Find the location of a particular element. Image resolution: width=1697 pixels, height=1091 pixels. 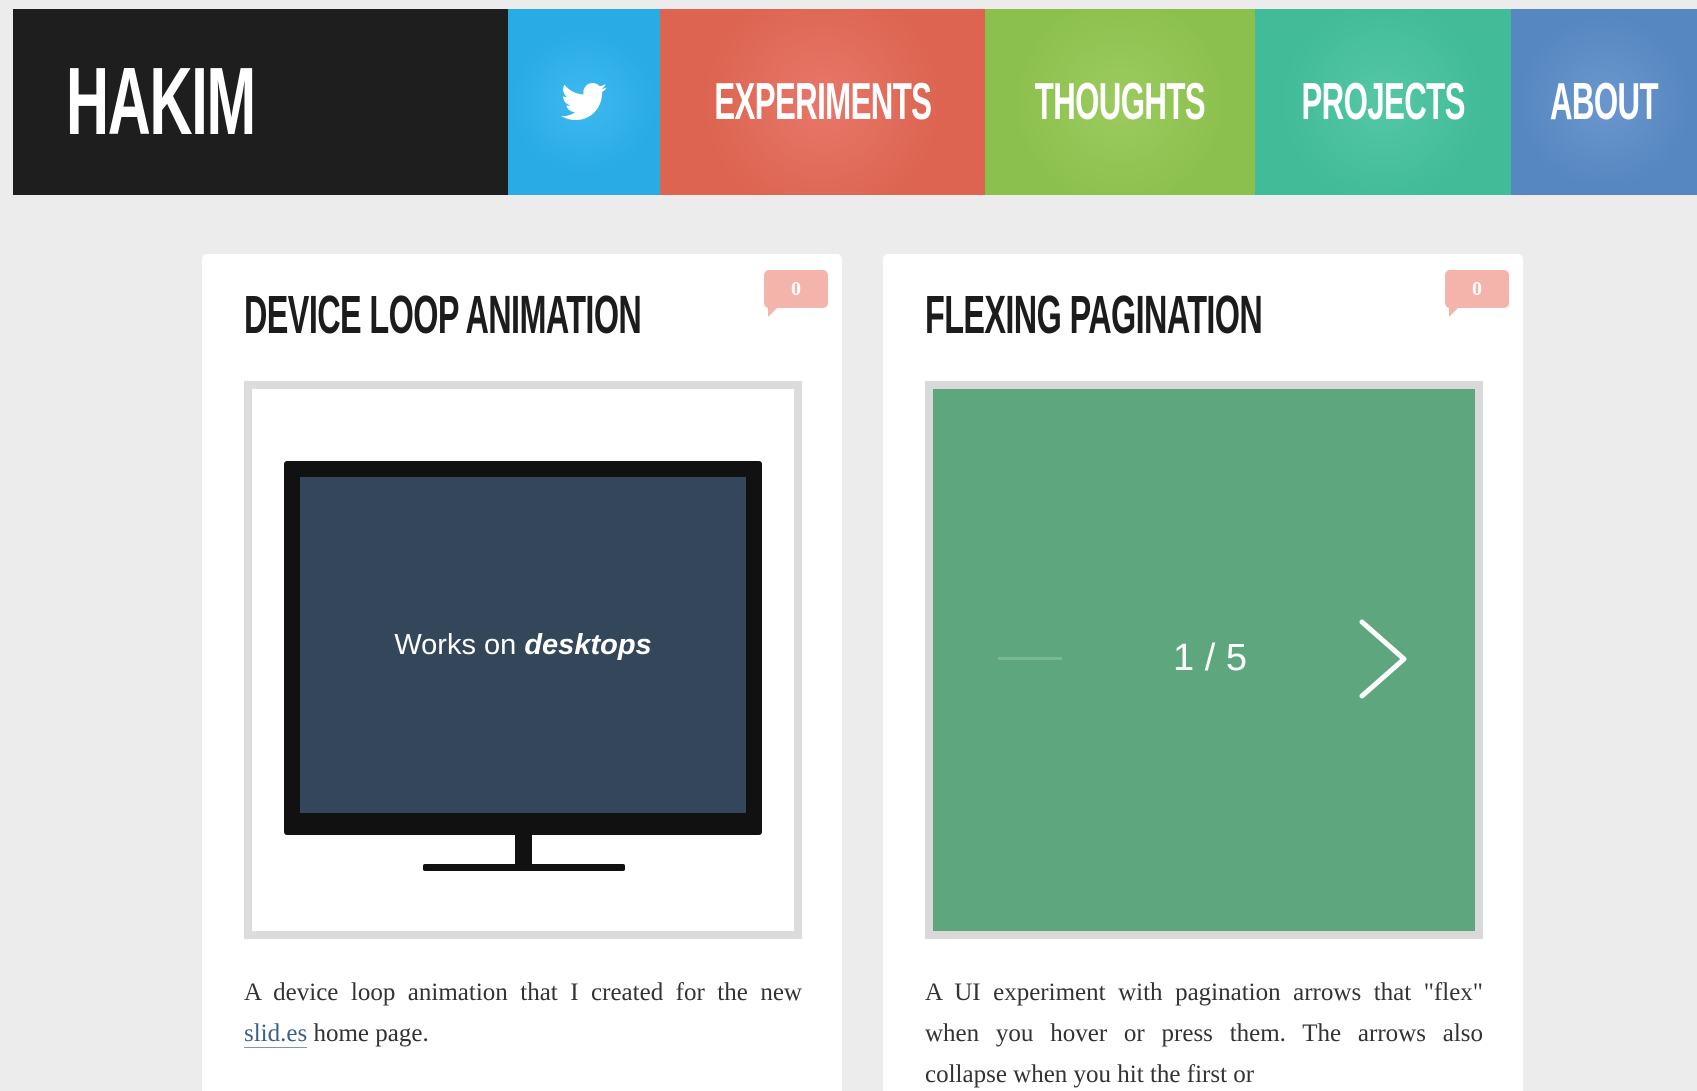

nav-about-link: ABOUT is located at coordinates (1604, 102).